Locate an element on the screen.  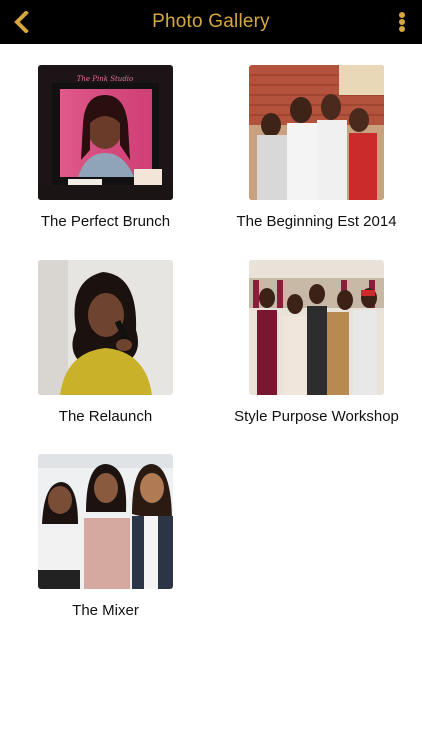
album-caption: The Beginning Est 2014 is located at coordinates (316, 221).